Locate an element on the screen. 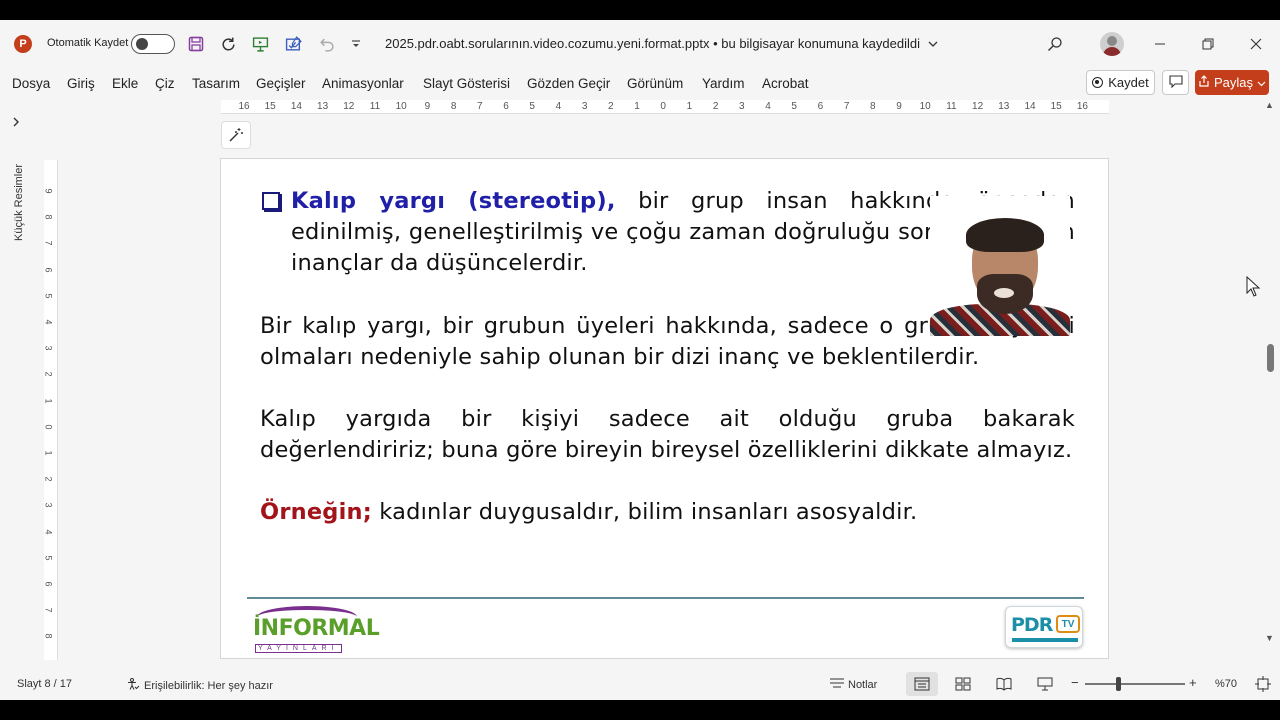 This screenshot has height=720, width=1280. vertical-scrollbar-thumb is located at coordinates (1270, 358).